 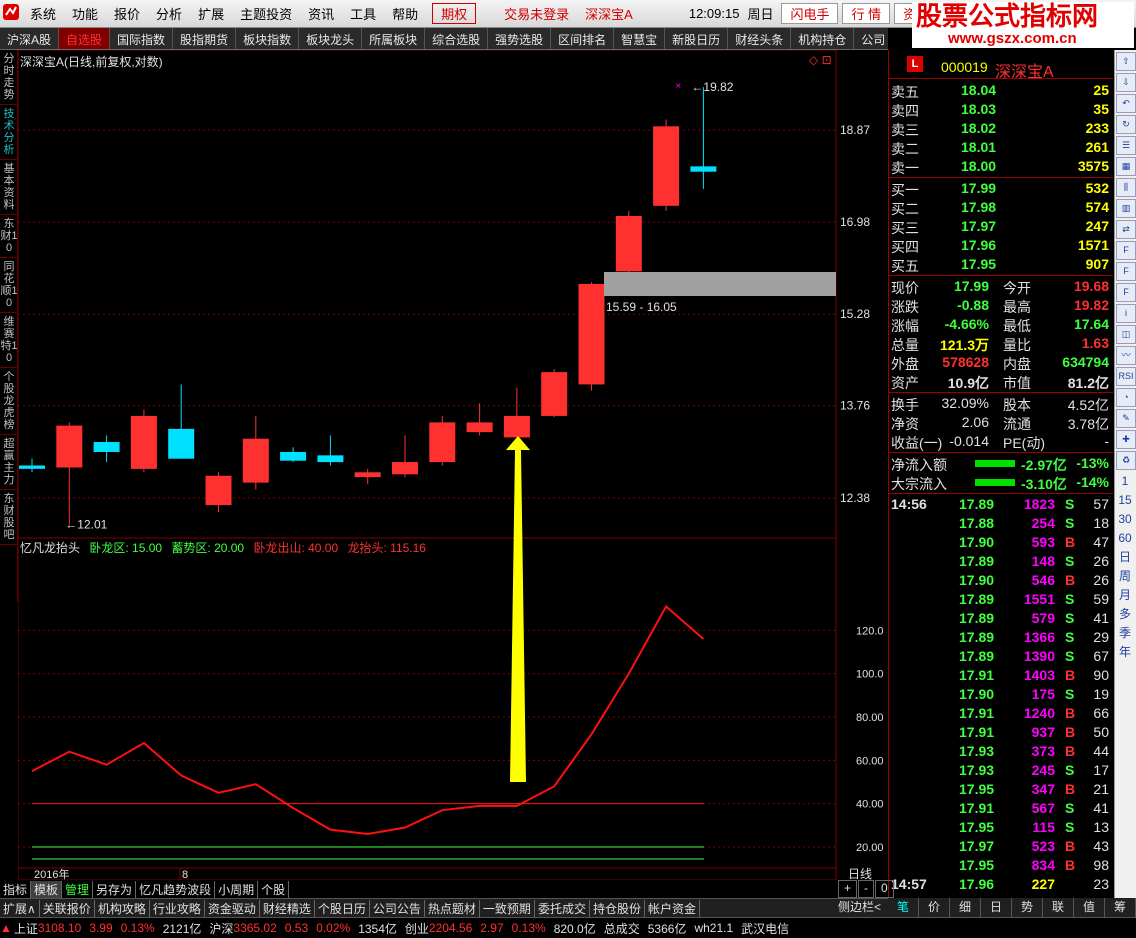 What do you see at coordinates (672, 908) in the screenshot?
I see `func-tab-12: 帐户资金` at bounding box center [672, 908].